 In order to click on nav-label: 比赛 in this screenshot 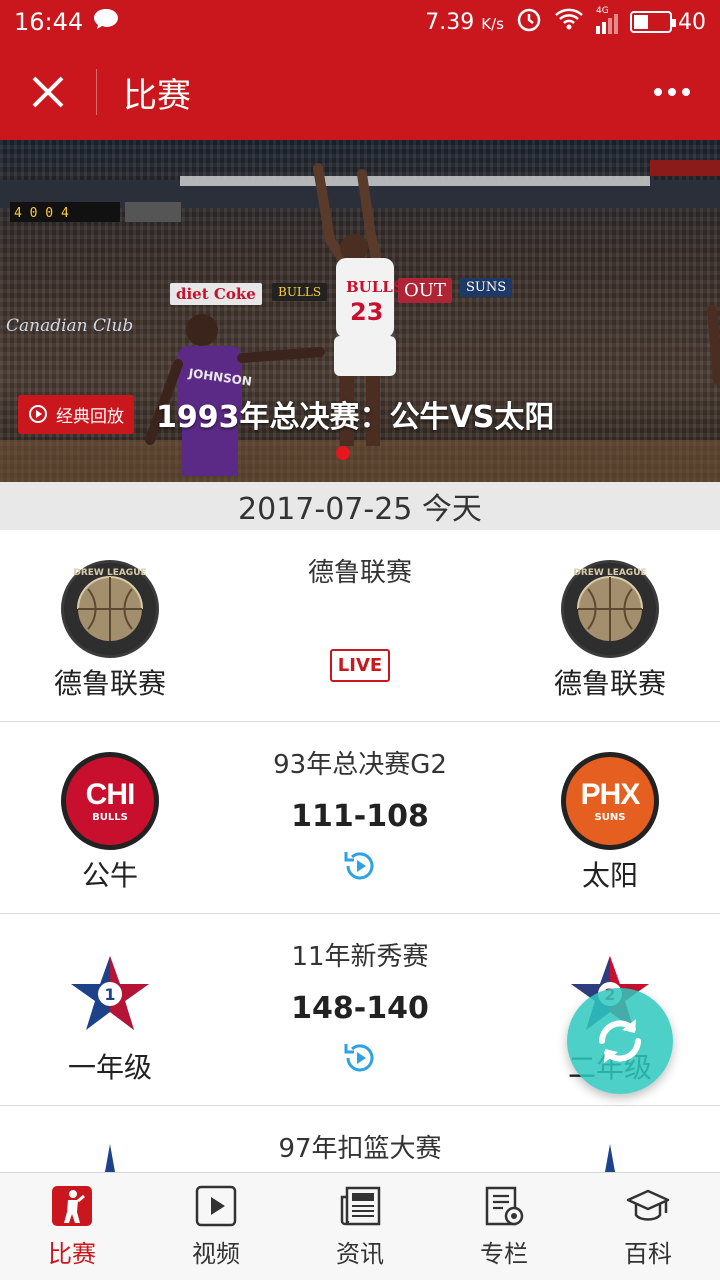, I will do `click(72, 1254)`.